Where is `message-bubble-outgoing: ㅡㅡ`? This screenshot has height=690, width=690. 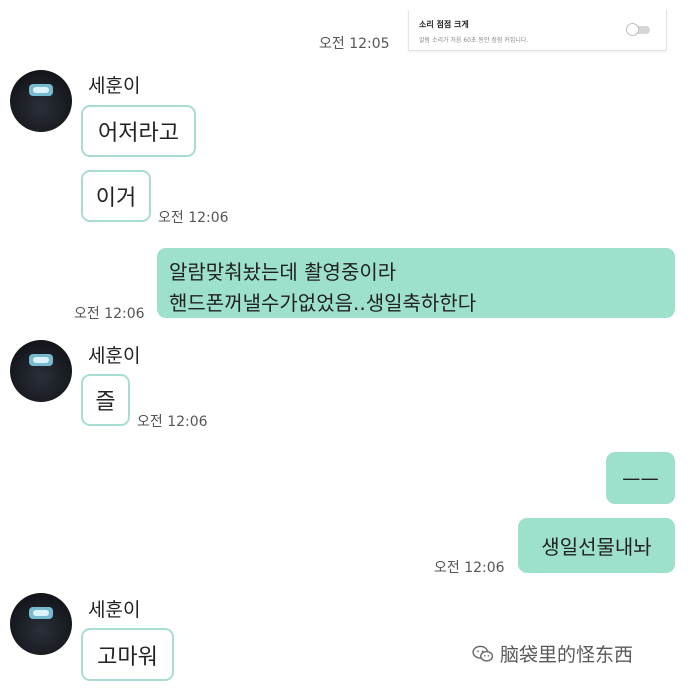
message-bubble-outgoing: ㅡㅡ is located at coordinates (640, 478).